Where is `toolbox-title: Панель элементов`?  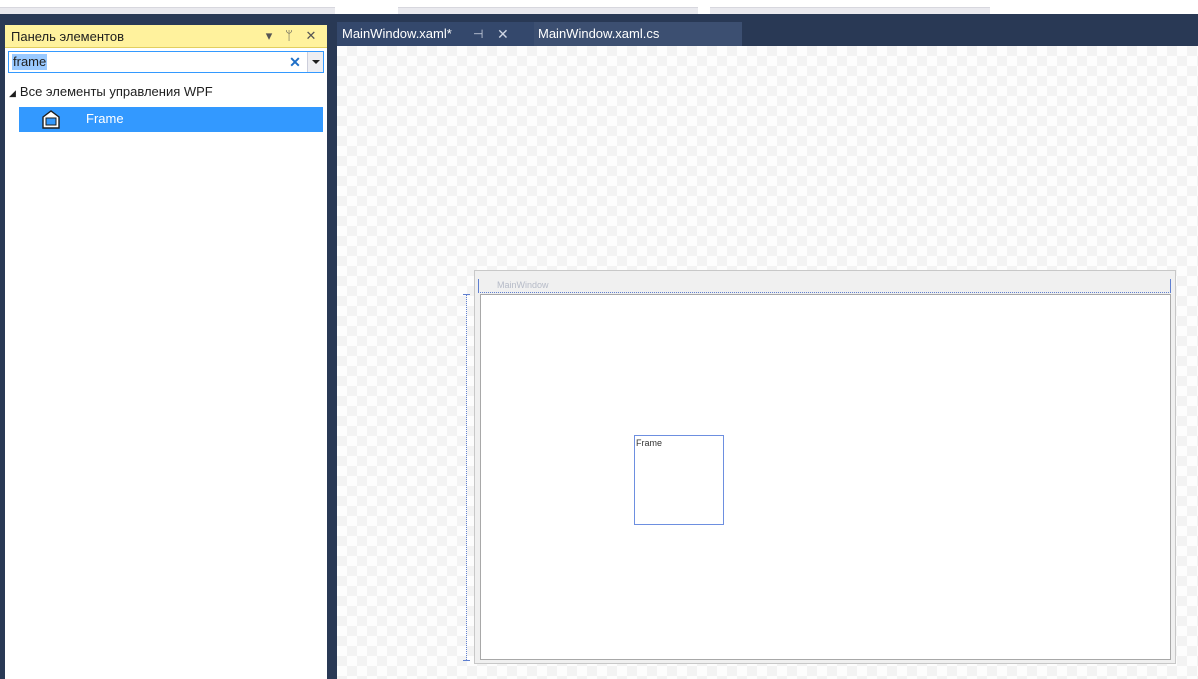
toolbox-title: Панель элементов is located at coordinates (67, 36).